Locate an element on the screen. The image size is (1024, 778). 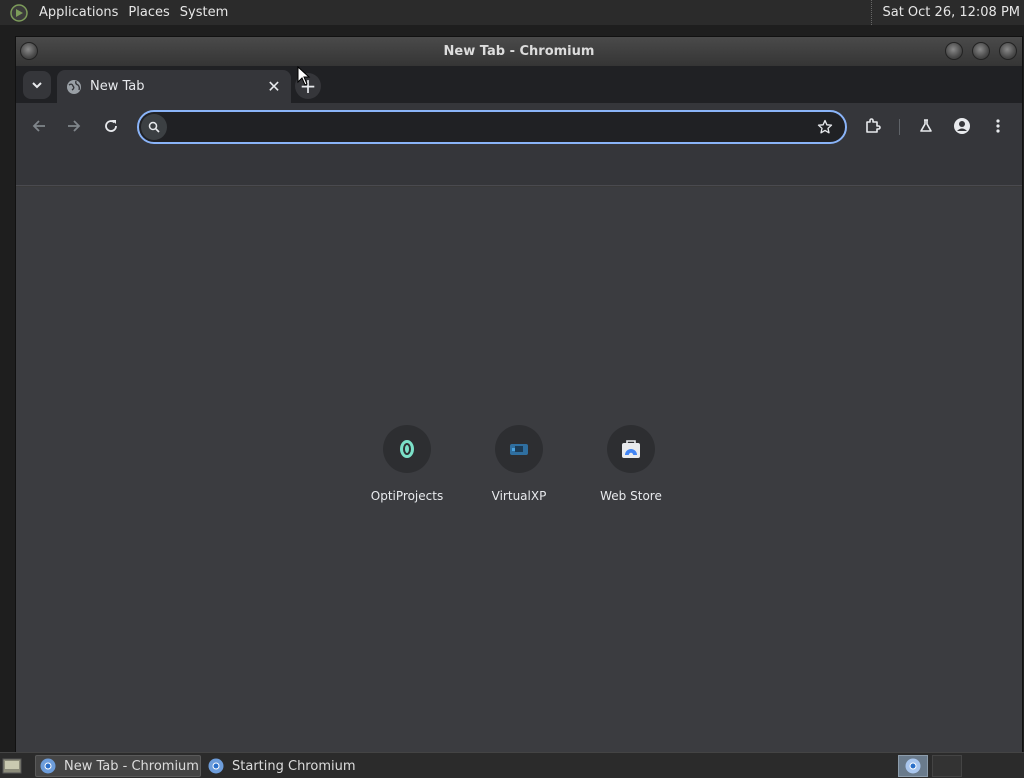
optiprojects-icon is located at coordinates (407, 449).